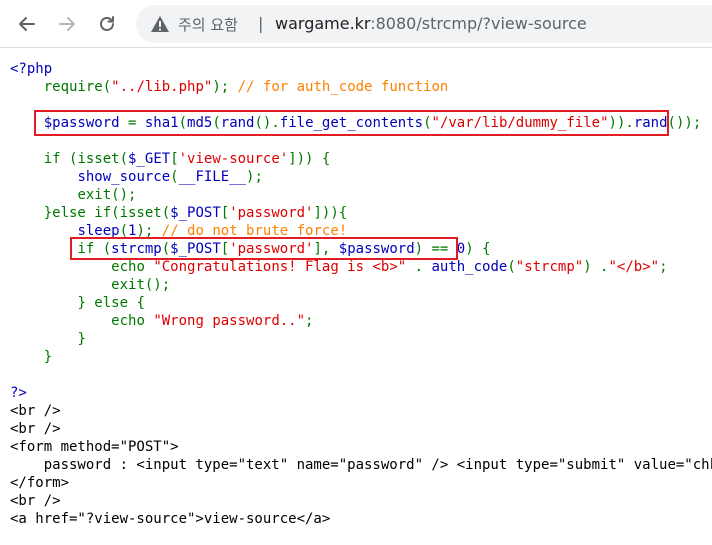 This screenshot has width=712, height=545. Describe the element at coordinates (361, 393) in the screenshot. I see `code-line: ?>` at that location.